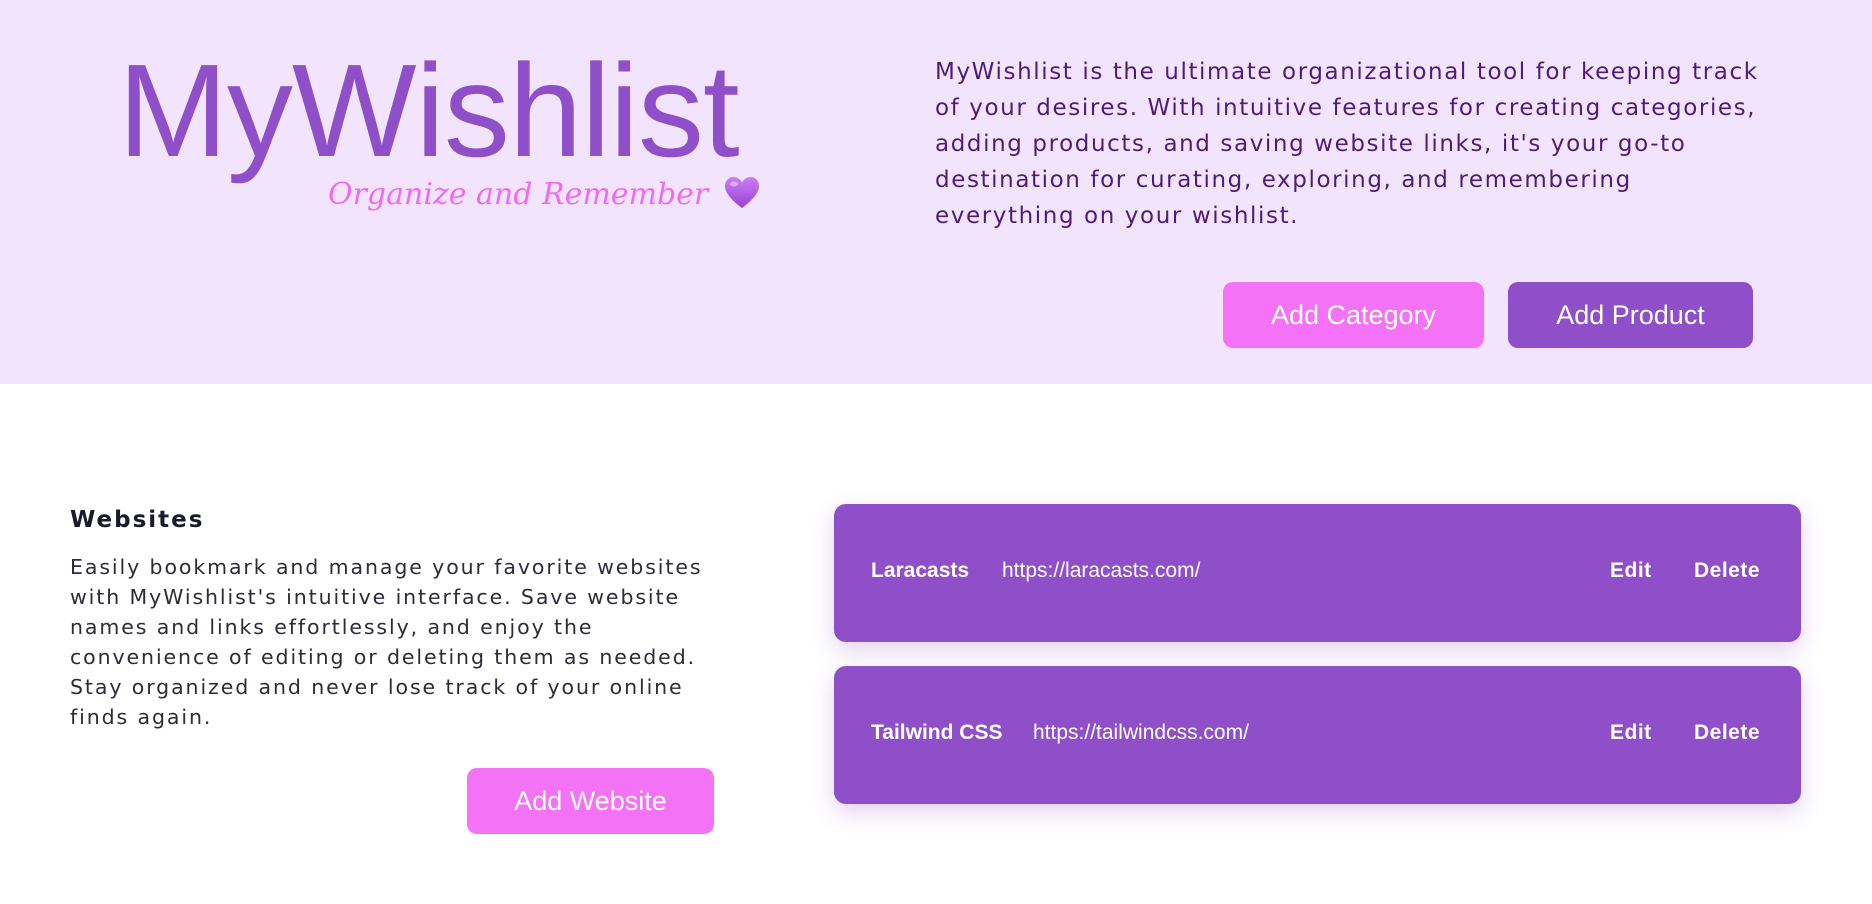  Describe the element at coordinates (937, 732) in the screenshot. I see `website-name: Tailwind CSS` at that location.